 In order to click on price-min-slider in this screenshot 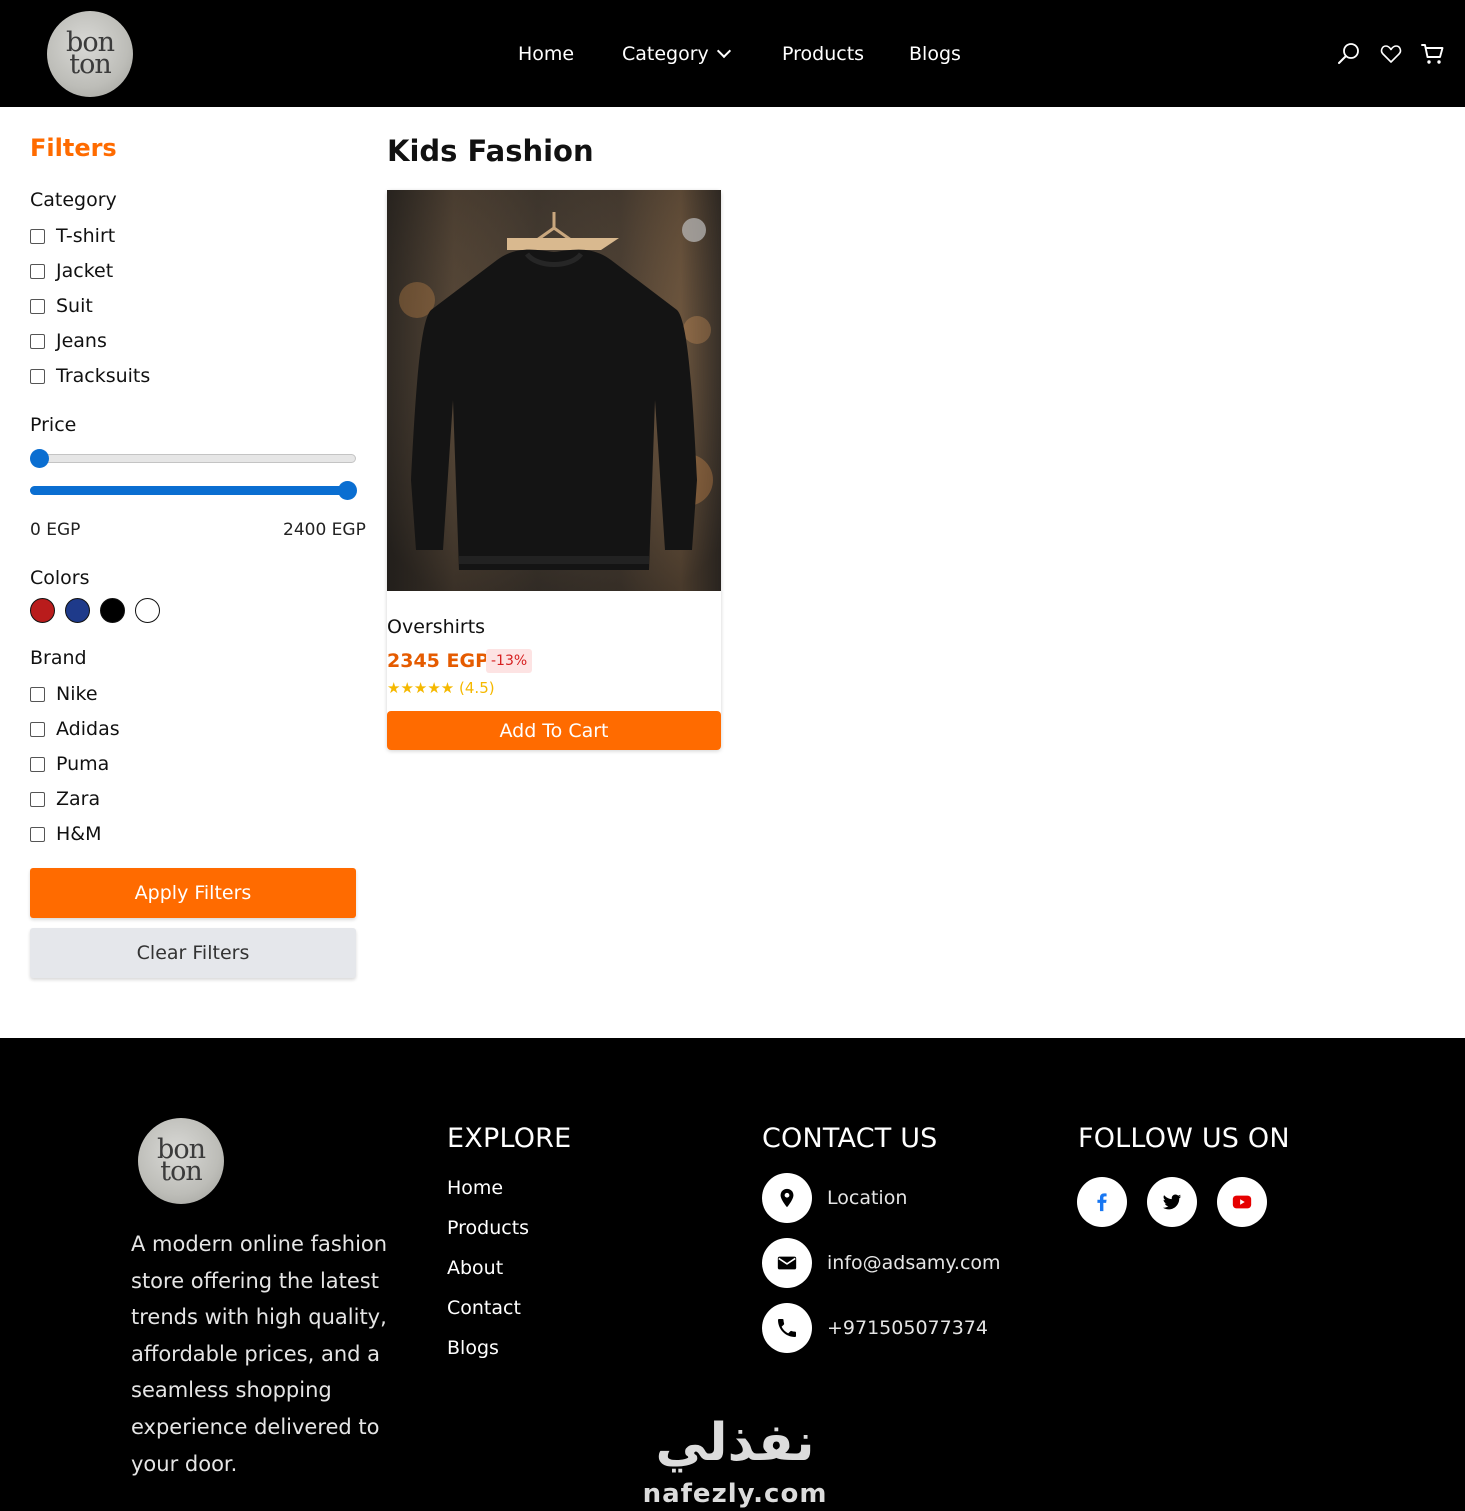, I will do `click(193, 458)`.